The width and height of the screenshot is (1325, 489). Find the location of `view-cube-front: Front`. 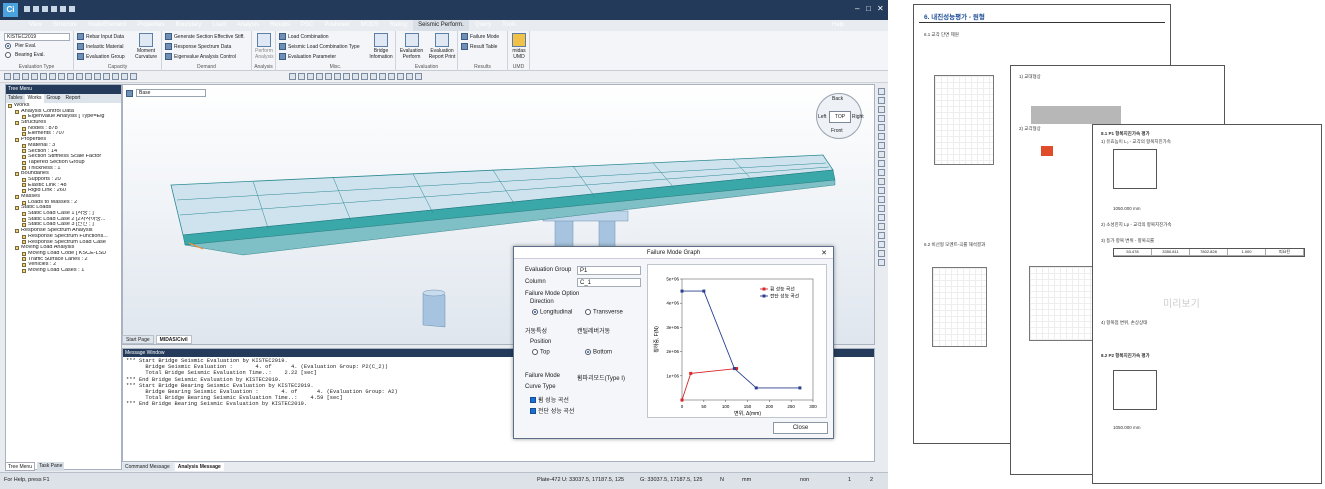

view-cube-front: Front is located at coordinates (837, 131).